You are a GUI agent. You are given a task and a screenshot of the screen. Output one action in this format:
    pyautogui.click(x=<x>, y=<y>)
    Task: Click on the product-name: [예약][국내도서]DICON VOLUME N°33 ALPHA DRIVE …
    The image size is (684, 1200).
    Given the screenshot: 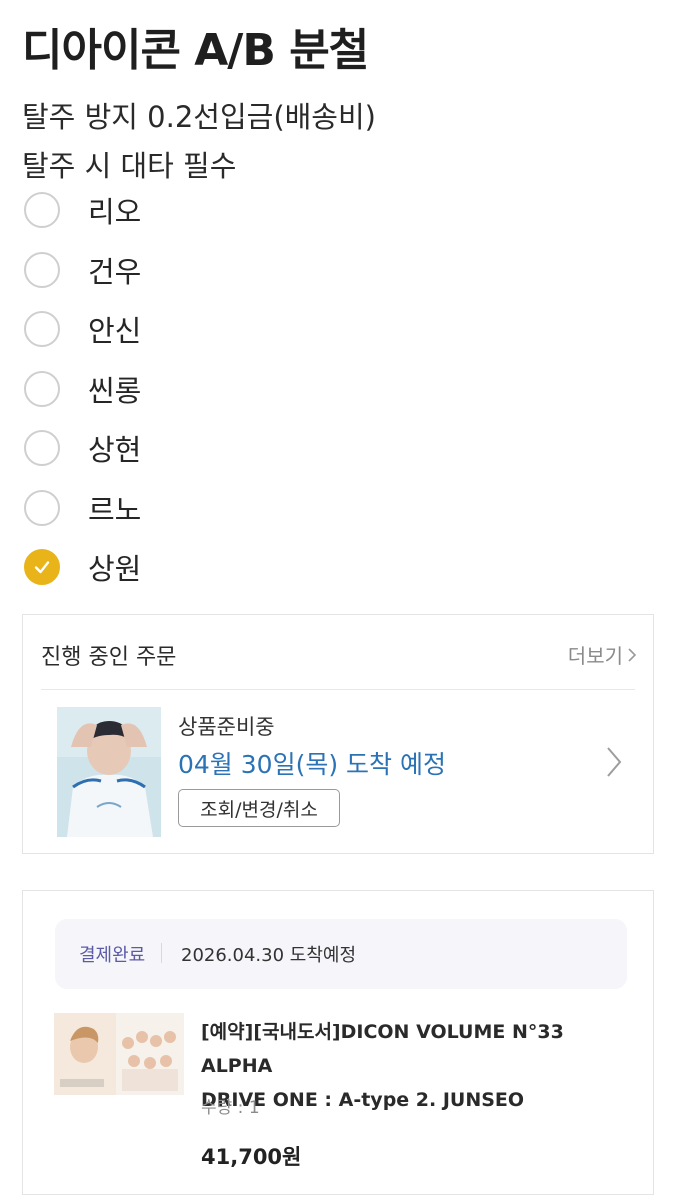 What is the action you would take?
    pyautogui.click(x=421, y=1066)
    